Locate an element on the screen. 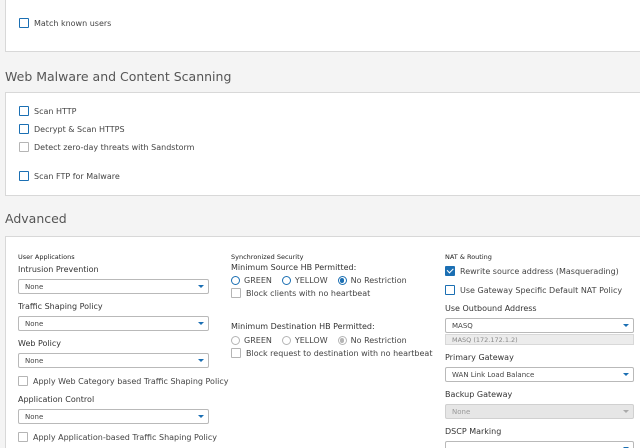 This screenshot has width=640, height=448. intrusion-prevention-label: Intrusion Prevention is located at coordinates (58, 269).